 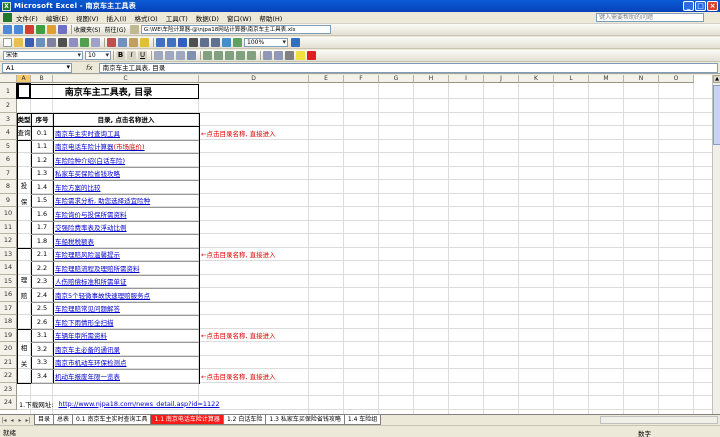 What do you see at coordinates (8, 362) in the screenshot?
I see `row-header: 21` at bounding box center [8, 362].